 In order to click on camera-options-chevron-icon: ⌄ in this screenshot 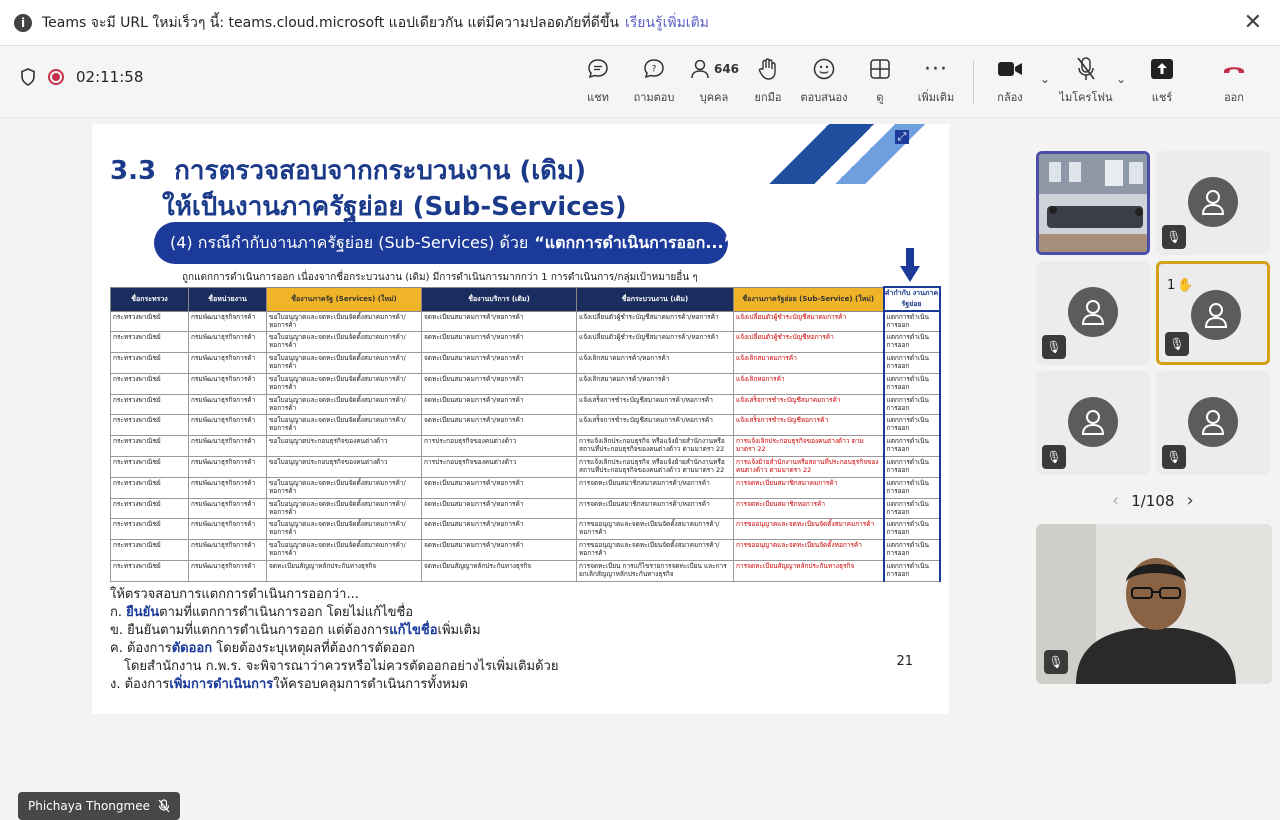, I will do `click(1045, 79)`.